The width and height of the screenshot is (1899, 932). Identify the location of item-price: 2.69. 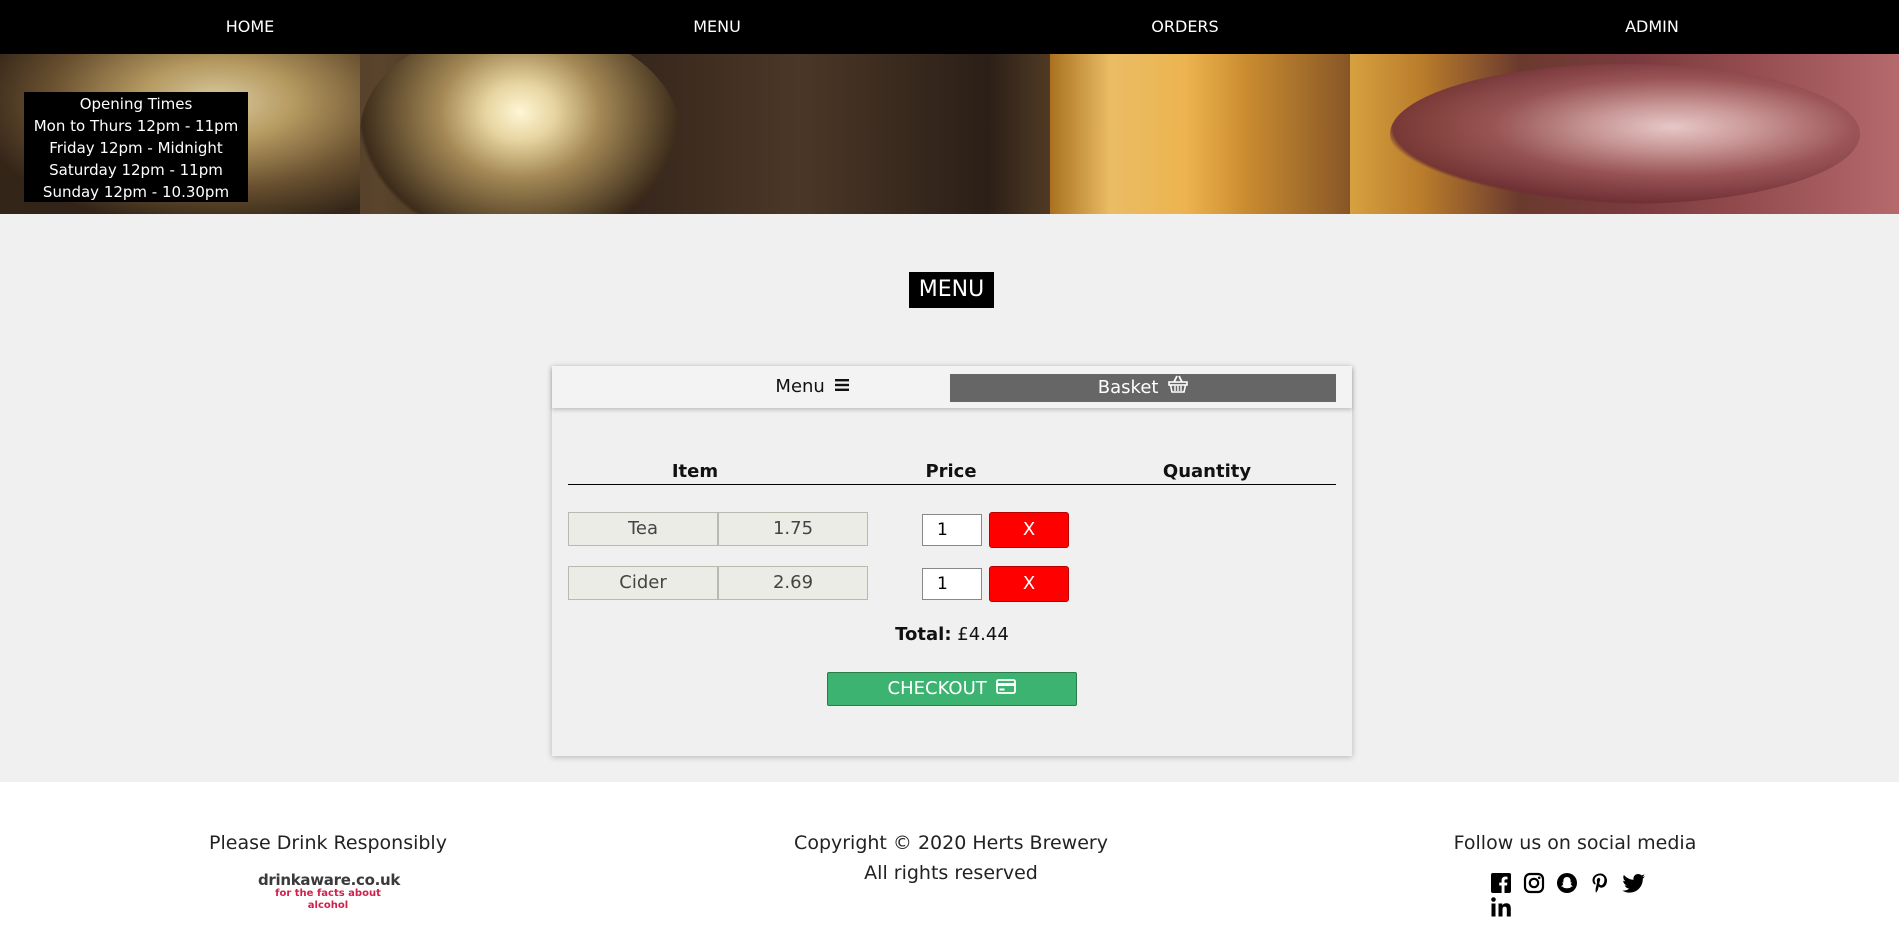
(793, 583).